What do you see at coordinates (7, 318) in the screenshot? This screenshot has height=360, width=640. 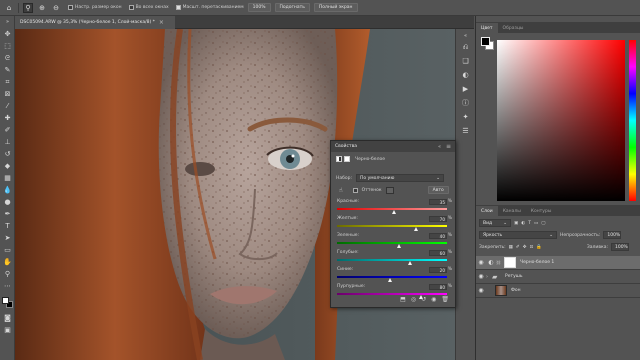 I see `quick-mask-icon: ◙` at bounding box center [7, 318].